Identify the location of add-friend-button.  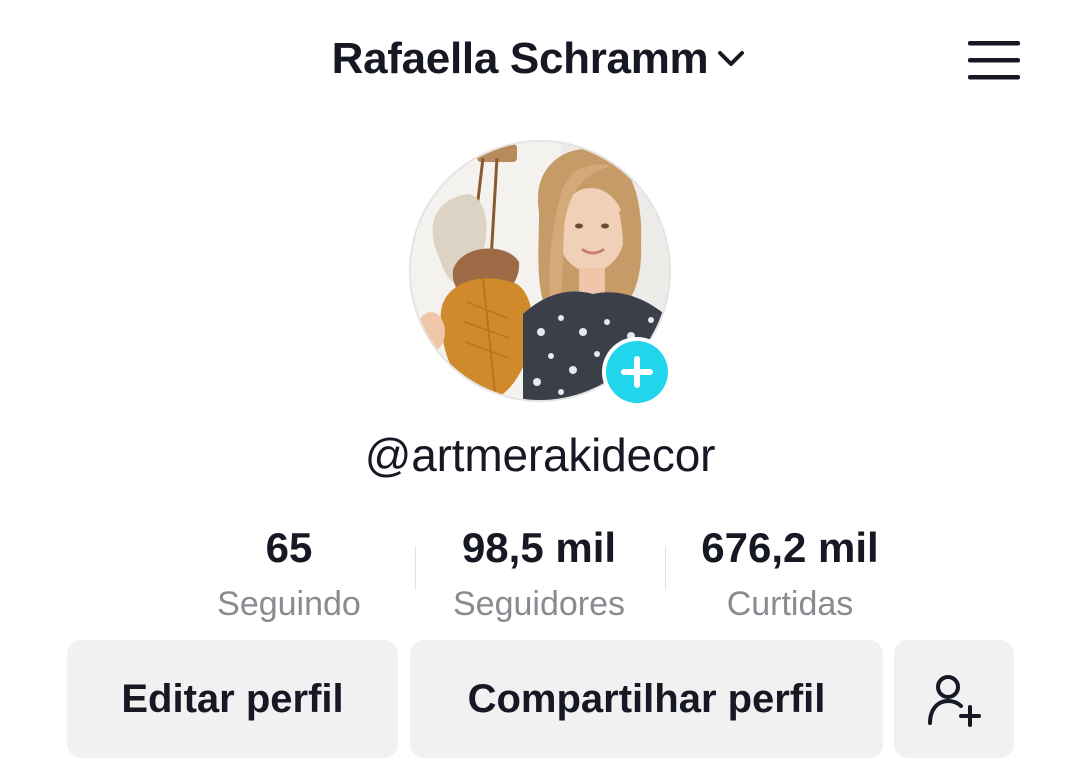
(954, 699).